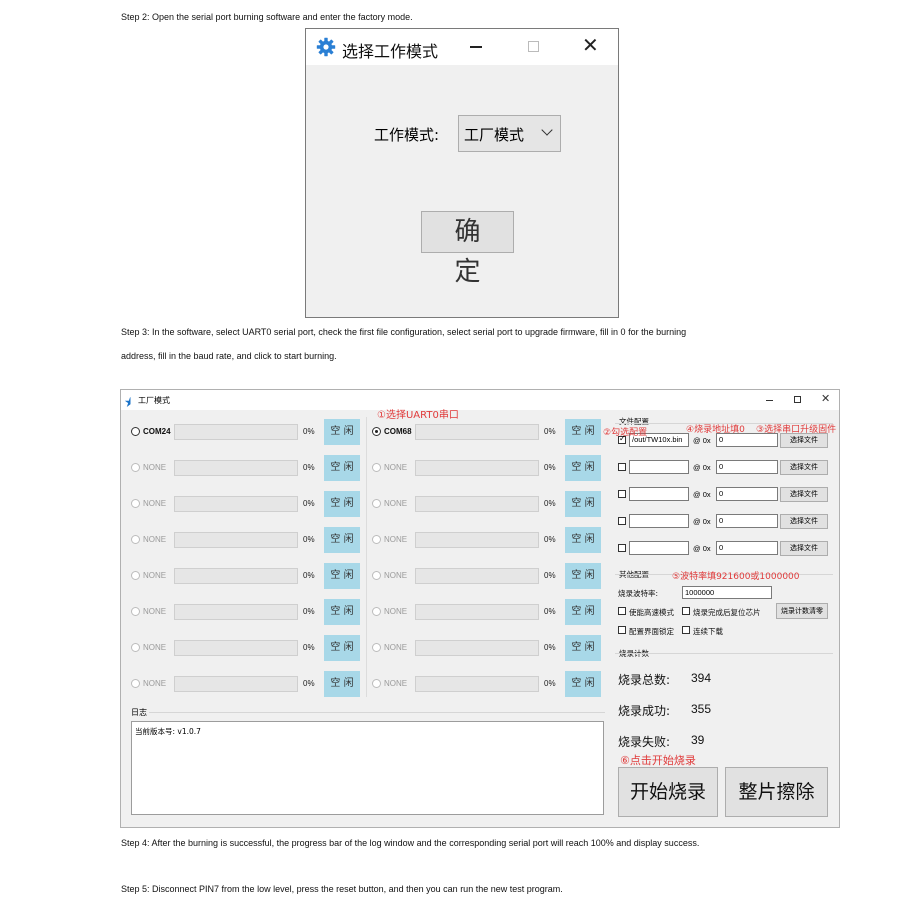  What do you see at coordinates (622, 611) in the screenshot?
I see `highspeed-checkbox` at bounding box center [622, 611].